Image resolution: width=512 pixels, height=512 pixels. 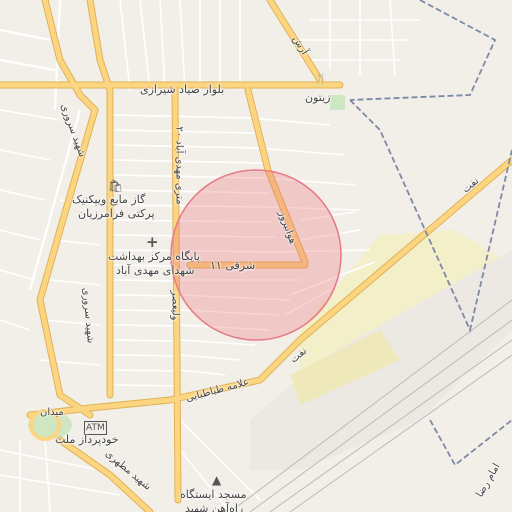 What do you see at coordinates (155, 270) in the screenshot?
I see `clinic-label-2: شهدای مهدی آباد` at bounding box center [155, 270].